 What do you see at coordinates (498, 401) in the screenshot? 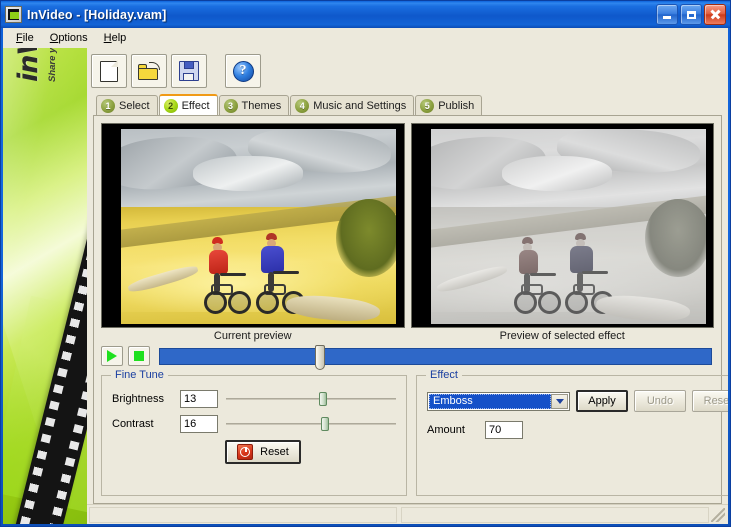
I see `effect-dropdown: Emboss` at bounding box center [498, 401].